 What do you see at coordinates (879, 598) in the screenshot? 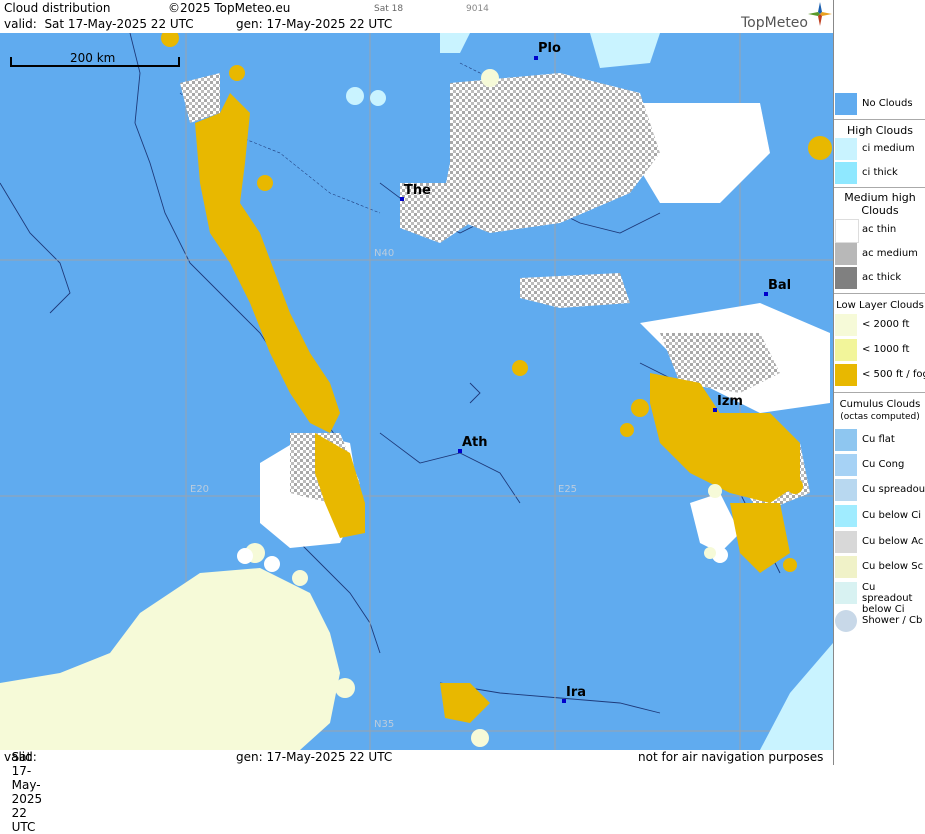
I see `legend-cu-spread-ci: Cu spreadout below Ci` at bounding box center [879, 598].